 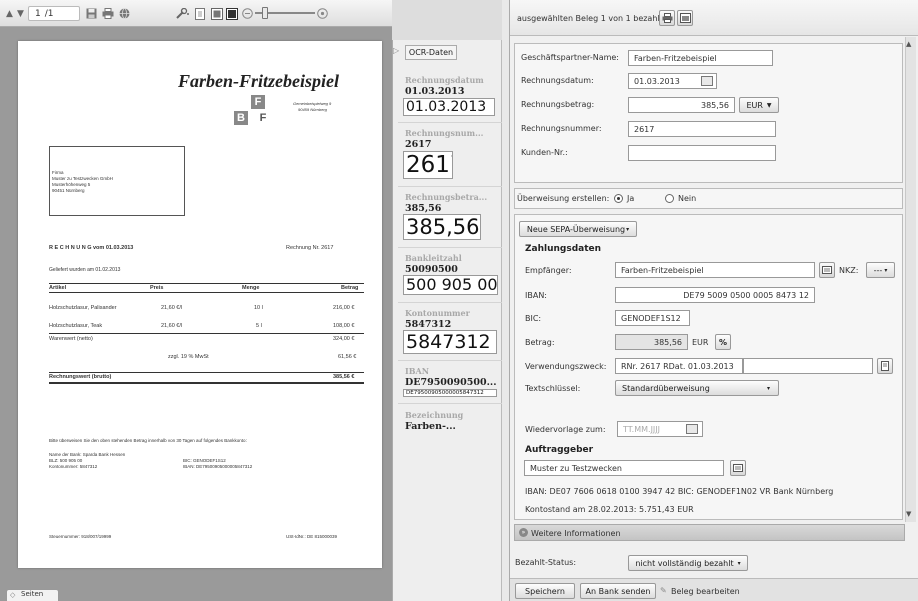 What do you see at coordinates (344, 377) in the screenshot?
I see `gross-value: 385,56 €` at bounding box center [344, 377].